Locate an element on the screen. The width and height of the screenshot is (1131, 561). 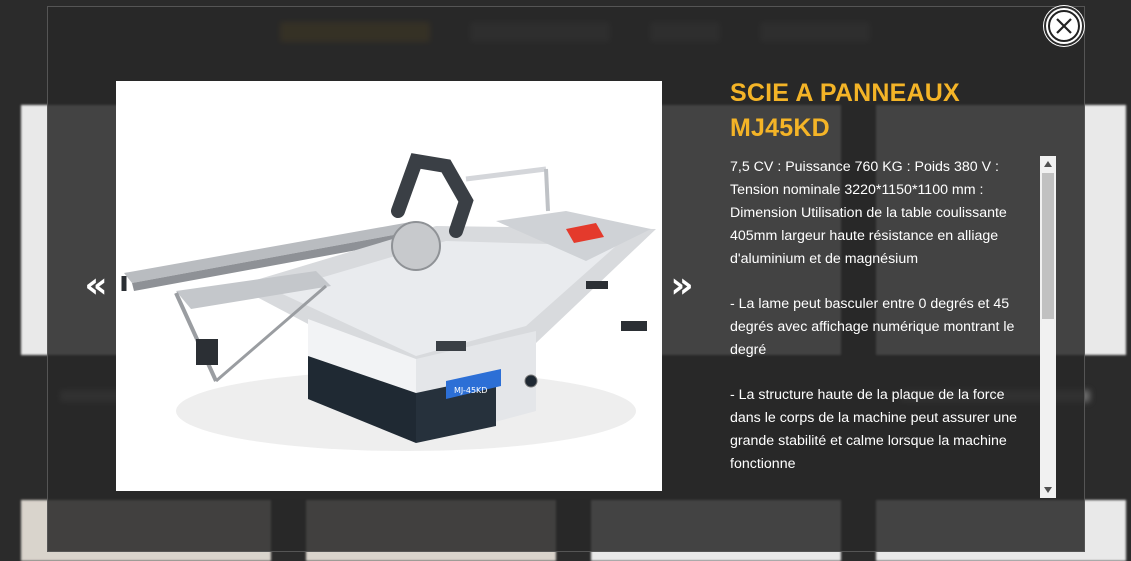
close-circle-icon is located at coordinates (1064, 26).